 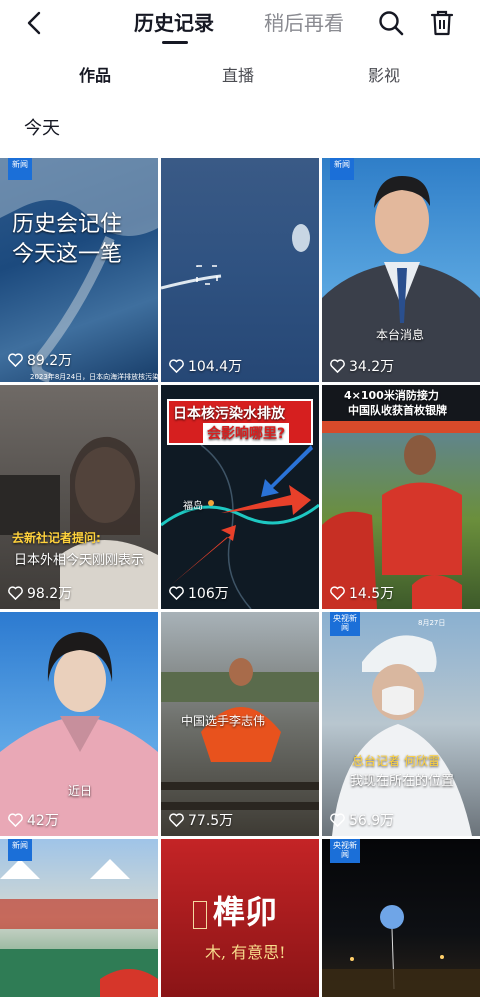 I want to click on subtab-film: 影视, so click(x=384, y=76).